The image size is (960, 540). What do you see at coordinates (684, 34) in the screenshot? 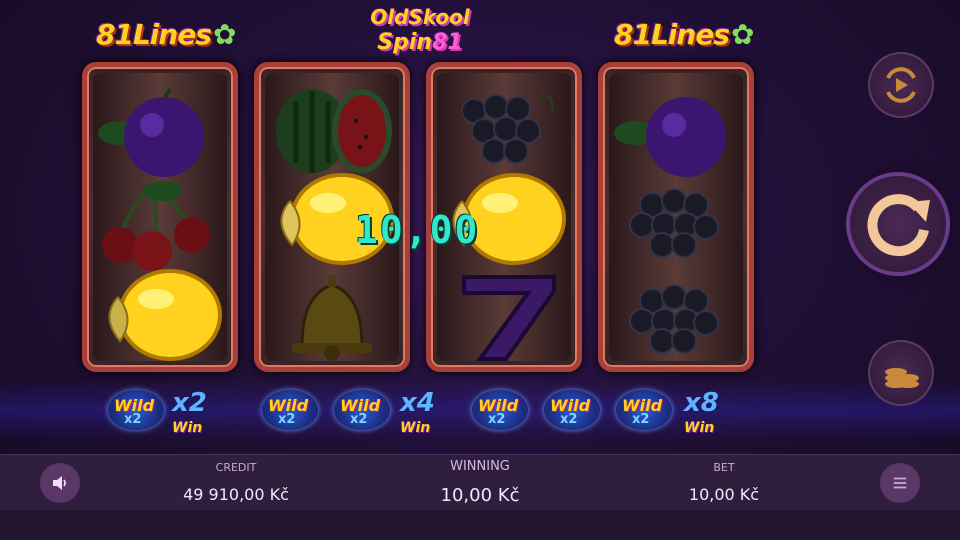
I see `lines-badge-right: 81Lines✿` at bounding box center [684, 34].